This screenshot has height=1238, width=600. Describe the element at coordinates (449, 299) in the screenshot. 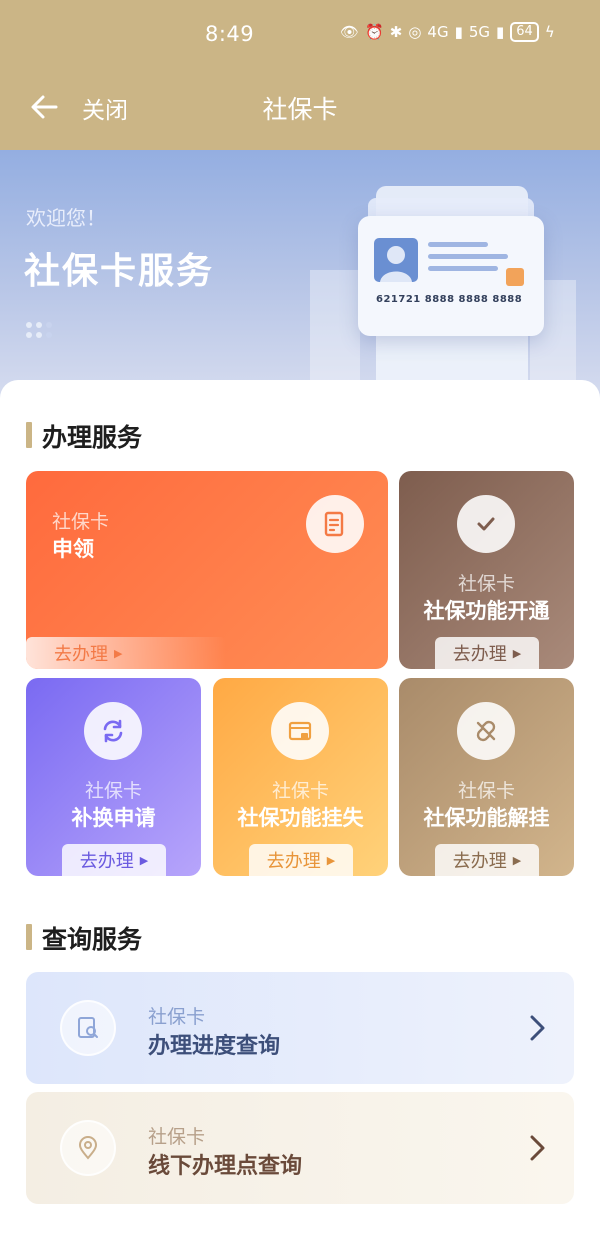

I see `card-number: 621721 8888 8888 8888` at that location.